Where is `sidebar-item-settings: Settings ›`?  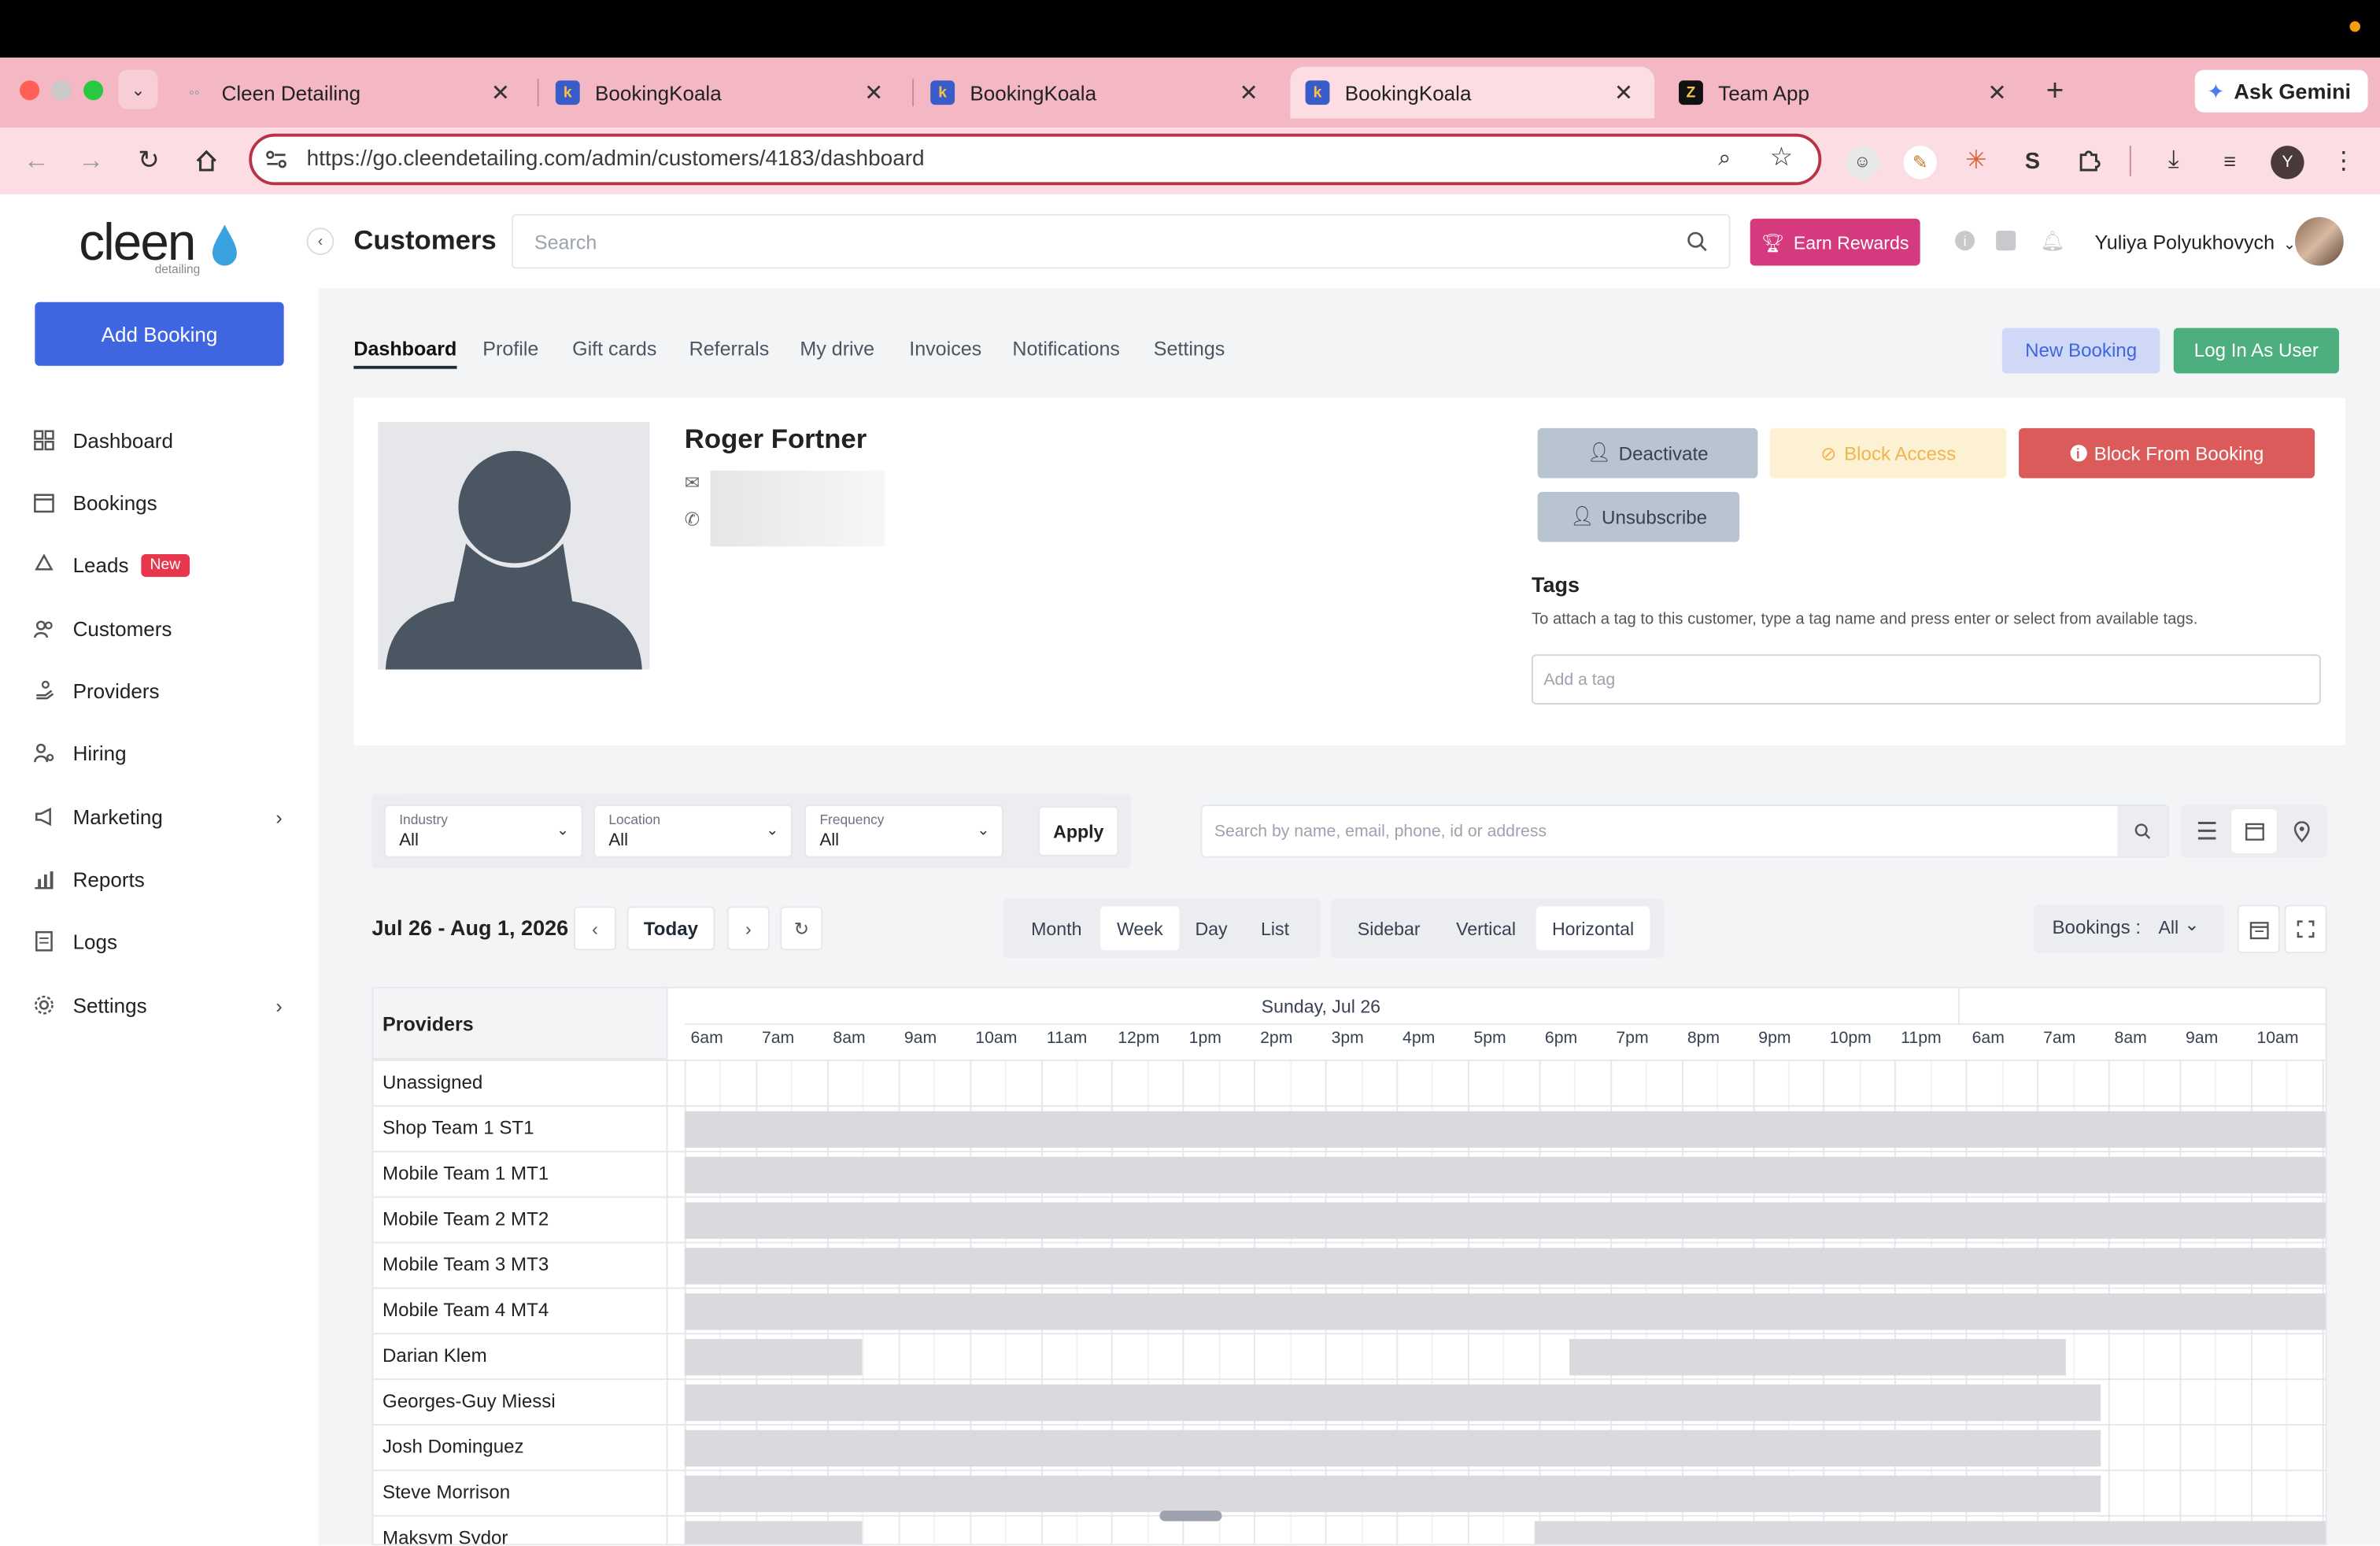
sidebar-item-settings: Settings › is located at coordinates (162, 1005).